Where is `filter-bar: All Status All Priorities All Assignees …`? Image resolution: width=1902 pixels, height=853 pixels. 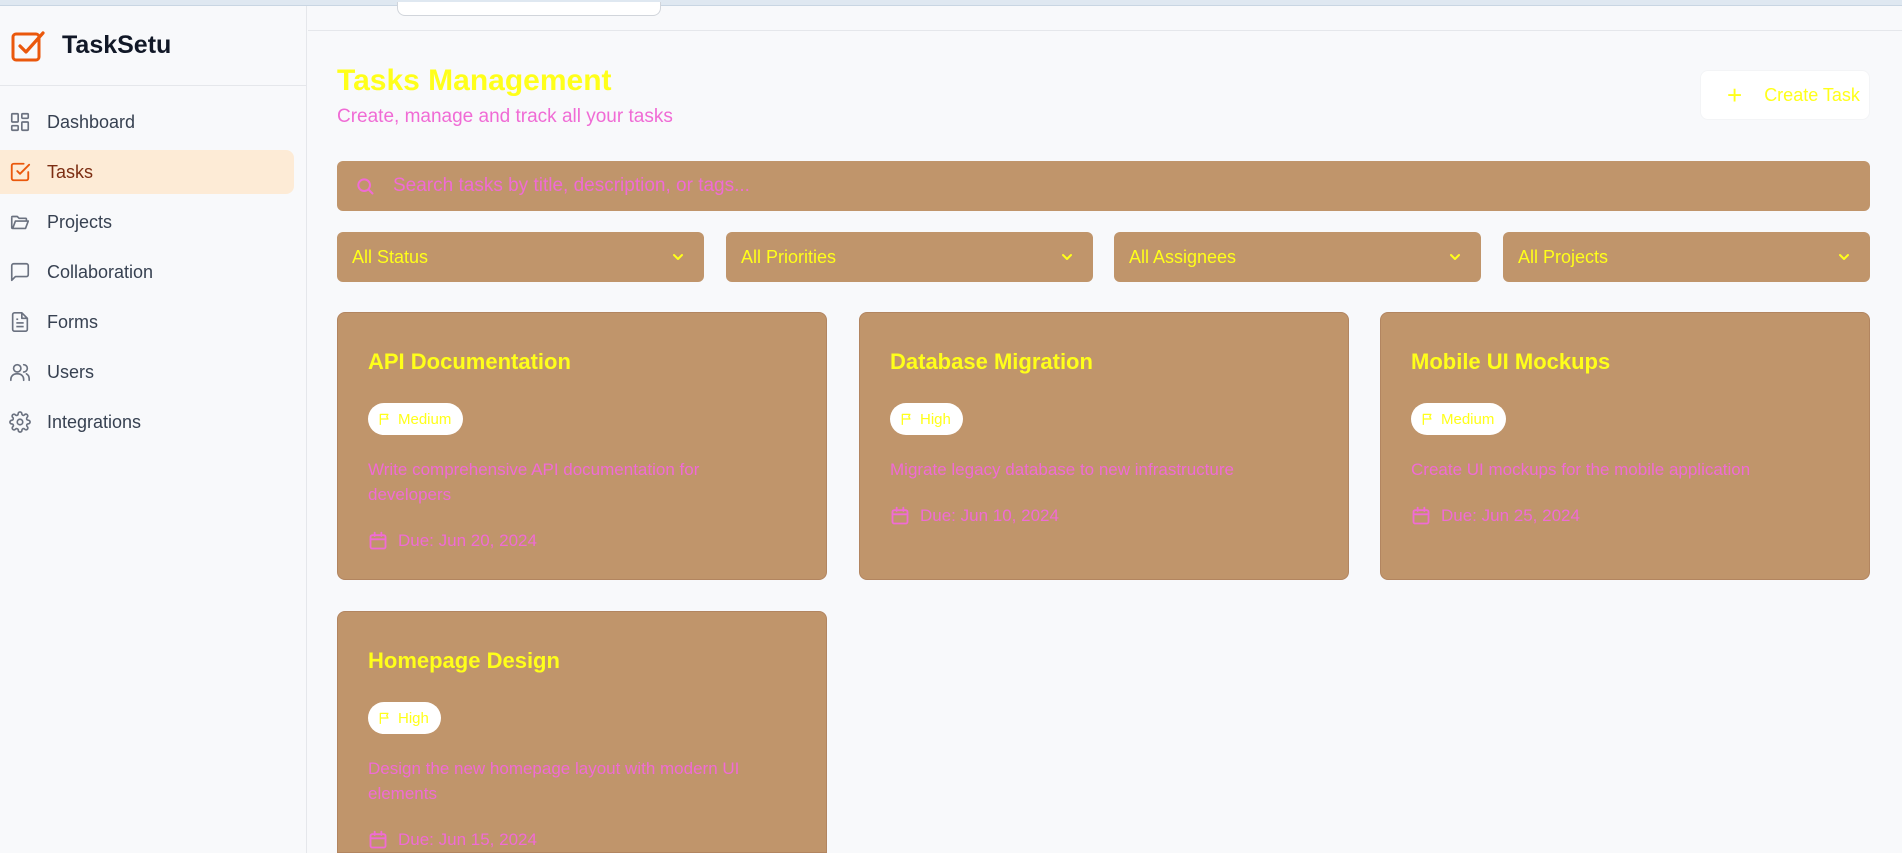
filter-bar: All Status All Priorities All Assignees … is located at coordinates (1103, 257).